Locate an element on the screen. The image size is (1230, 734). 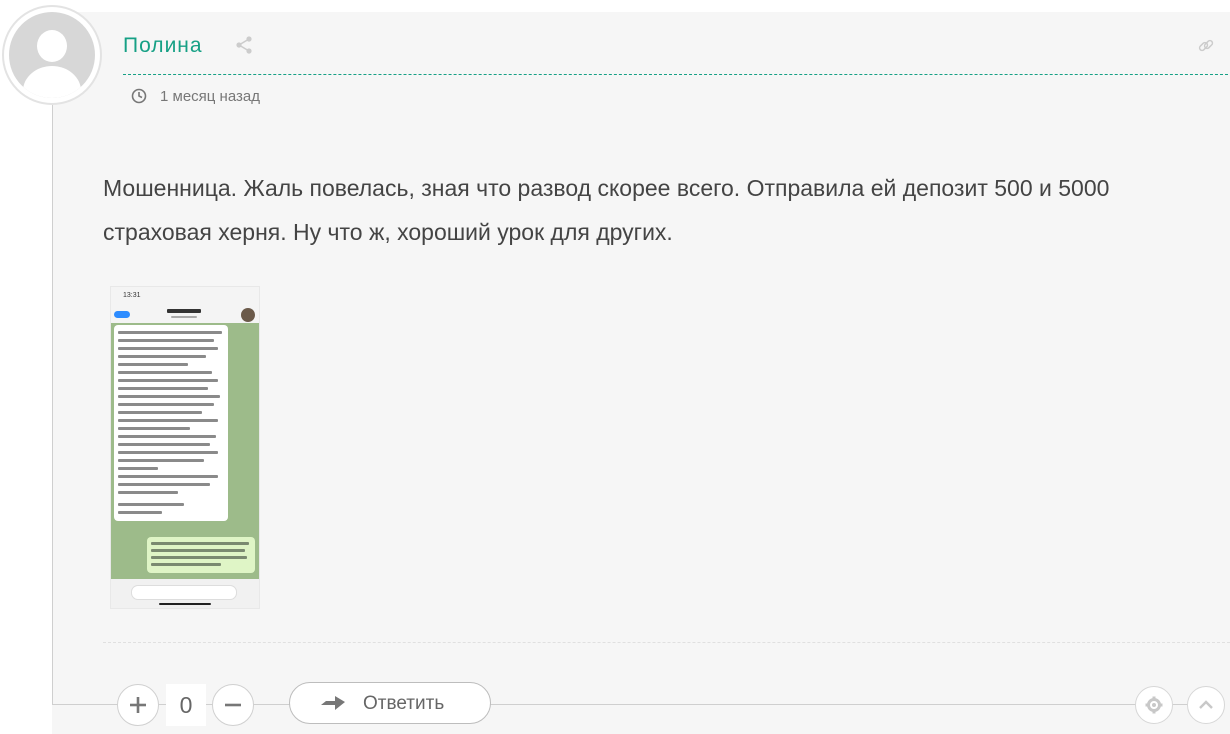
attachment-header: 13:31 is located at coordinates (185, 305).